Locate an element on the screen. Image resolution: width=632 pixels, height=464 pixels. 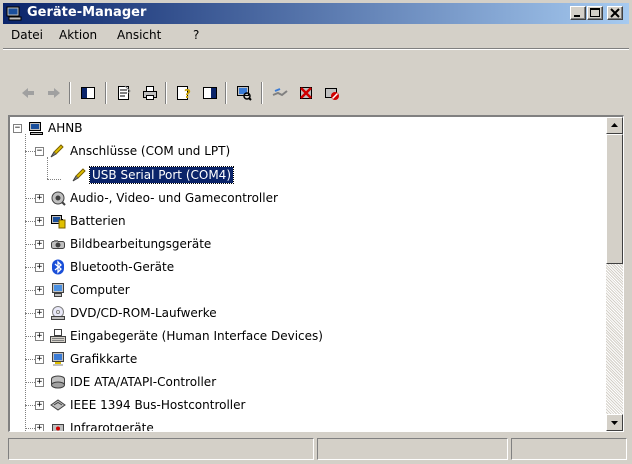
scan-hardware-icon is located at coordinates (244, 93).